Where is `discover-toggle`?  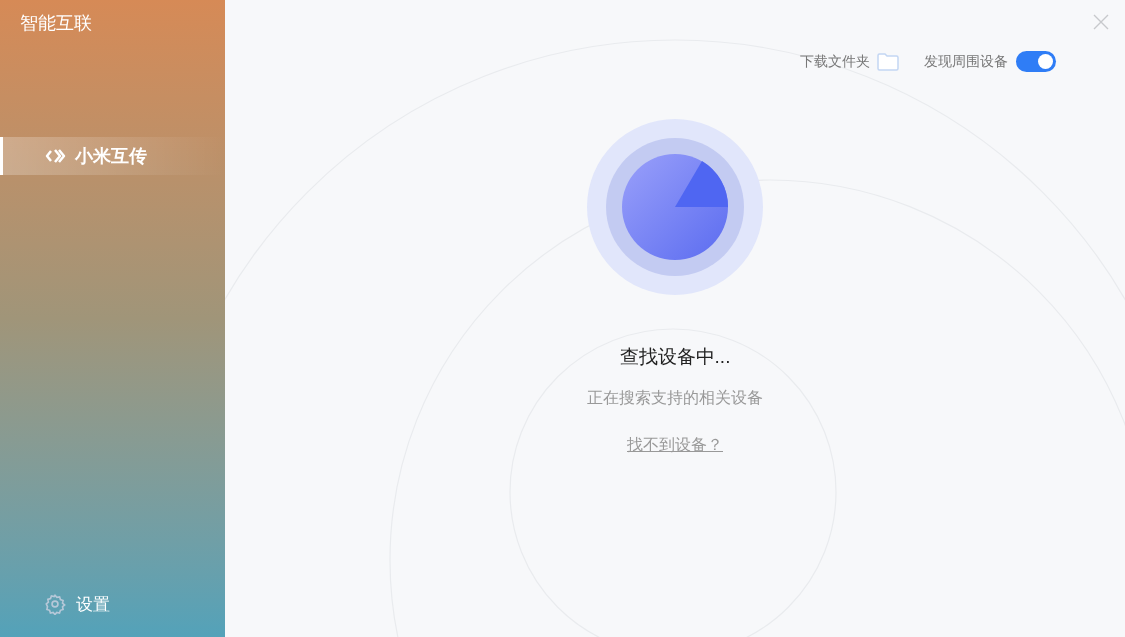 discover-toggle is located at coordinates (1036, 61).